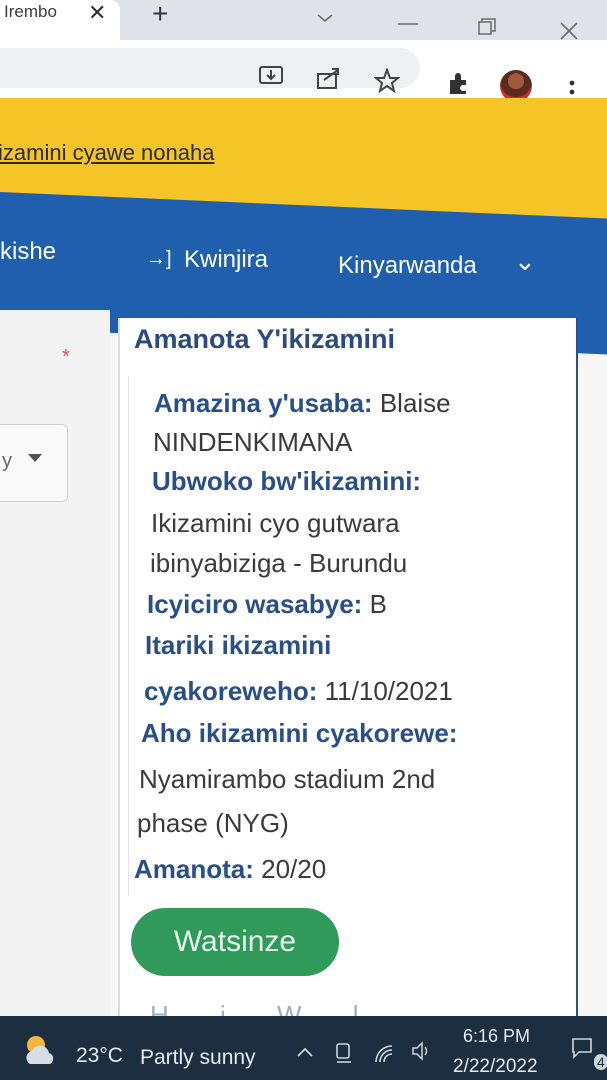  I want to click on location-label: Aho ikizamini cyakorewe:, so click(299, 733).